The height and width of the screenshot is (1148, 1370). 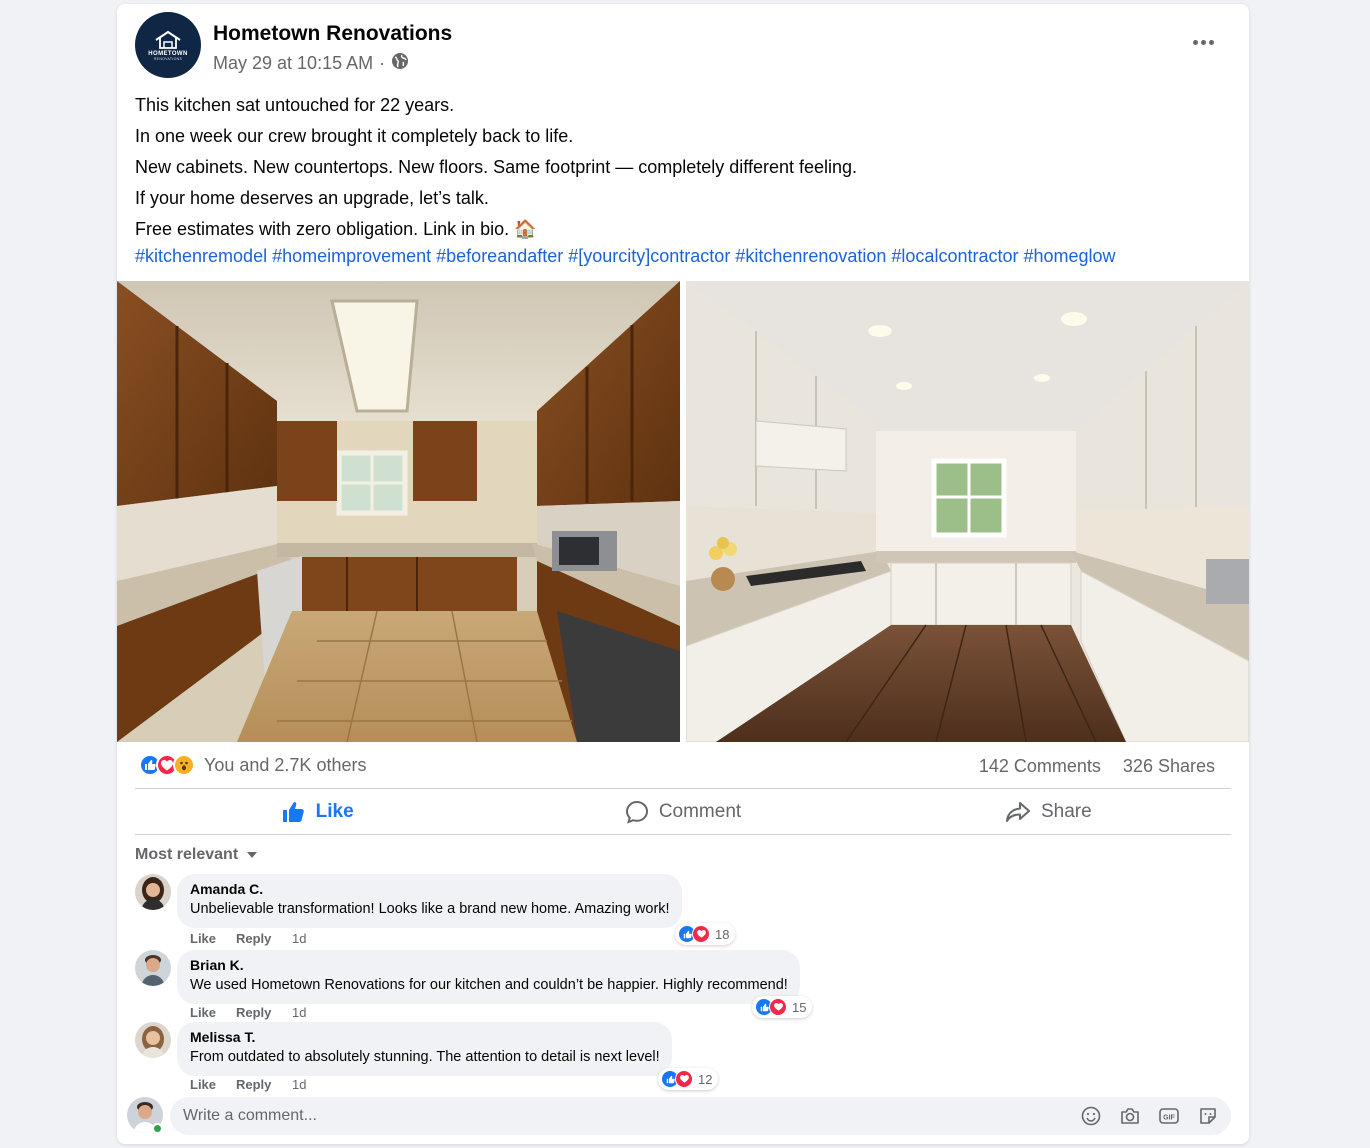 I want to click on post-timestamp: May 29 at 10:15 AM, so click(x=293, y=63).